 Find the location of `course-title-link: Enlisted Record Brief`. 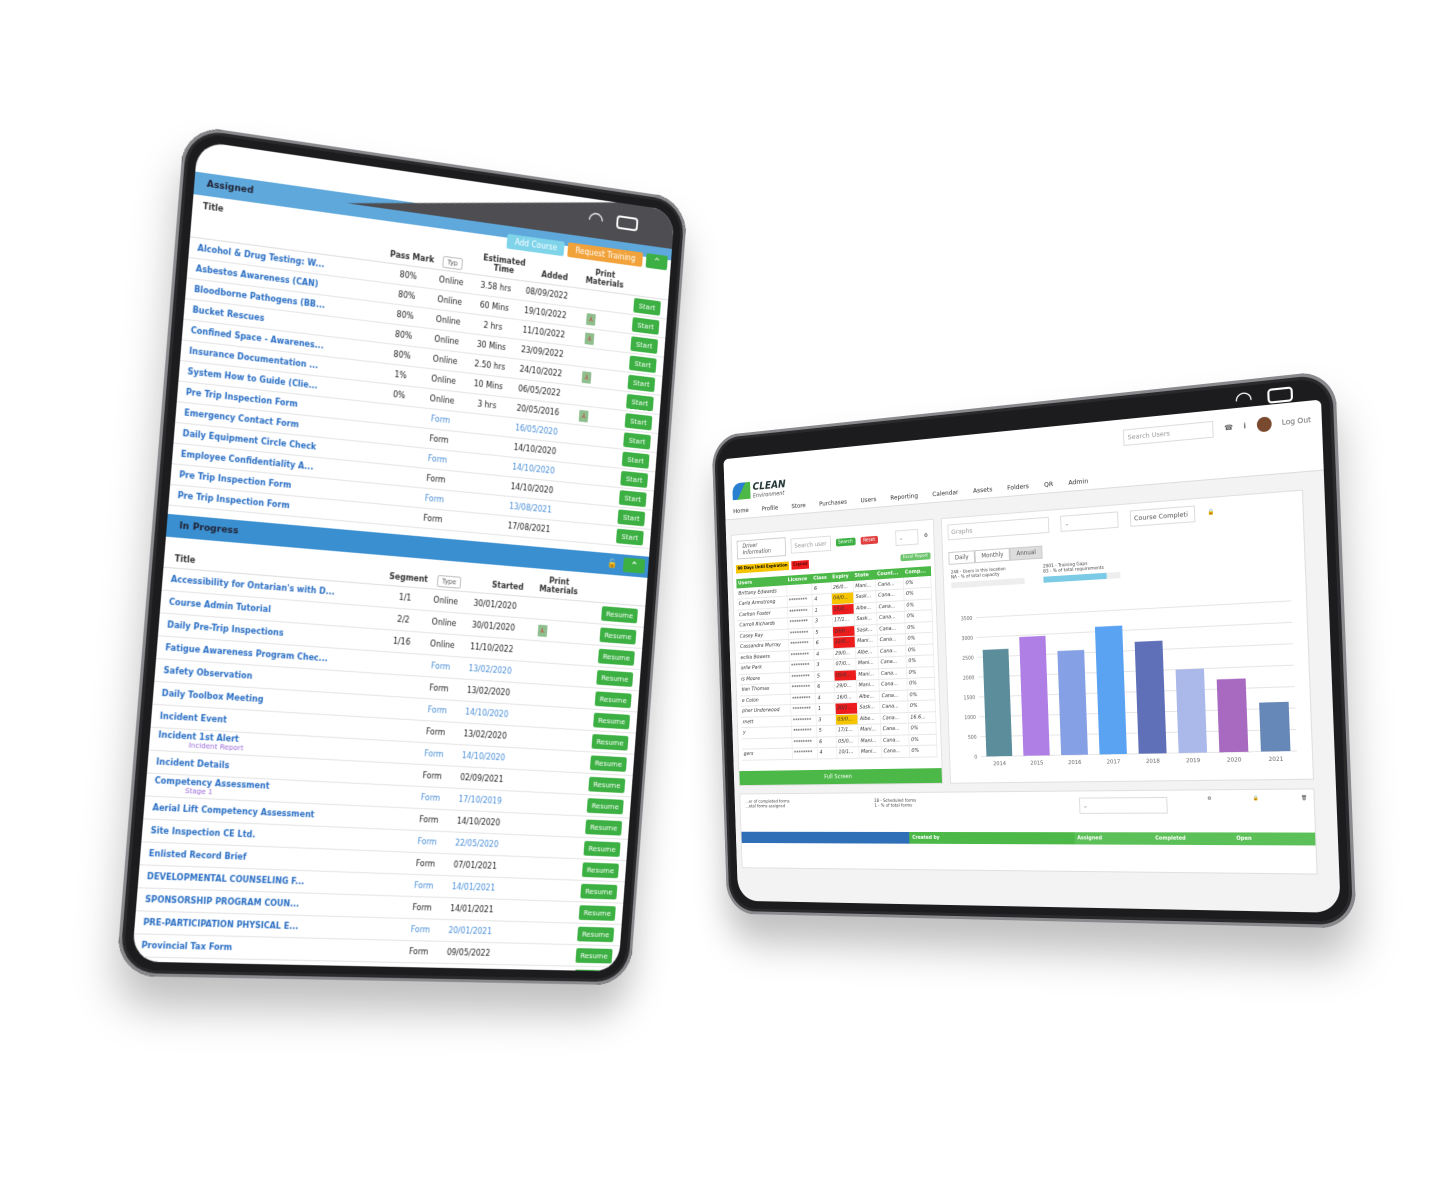

course-title-link: Enlisted Record Brief is located at coordinates (197, 855).